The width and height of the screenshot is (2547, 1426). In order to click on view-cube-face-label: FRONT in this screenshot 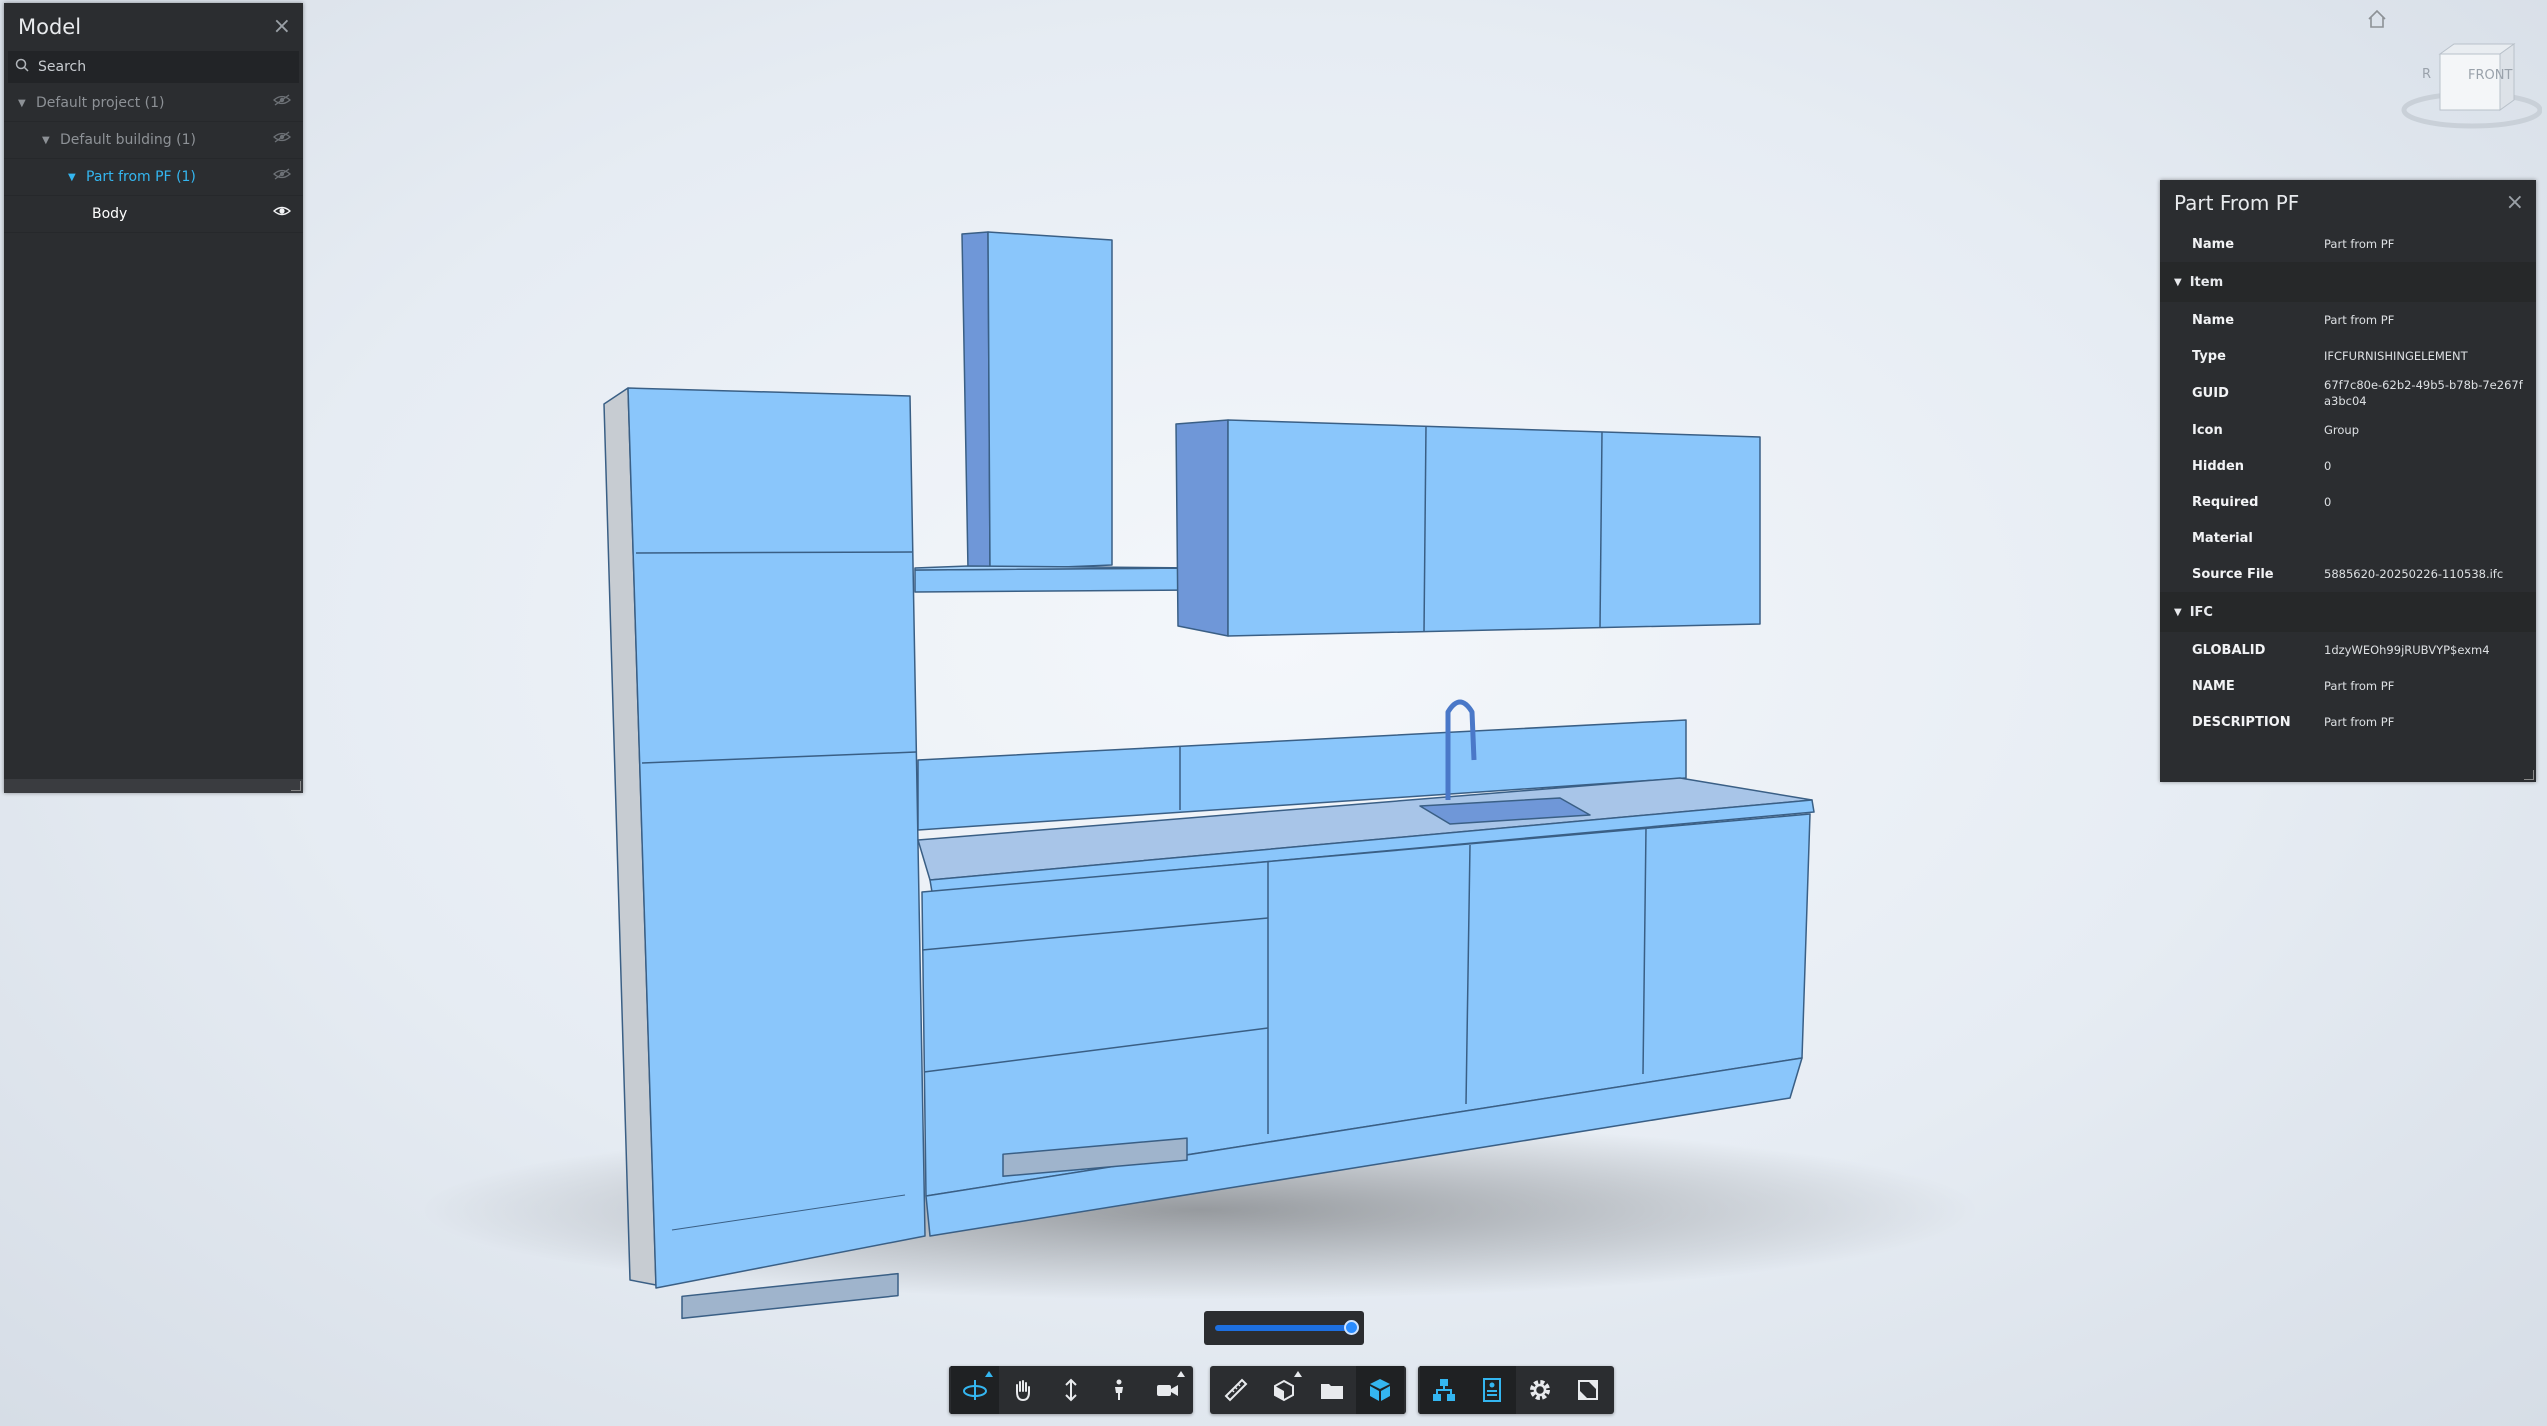, I will do `click(2490, 75)`.